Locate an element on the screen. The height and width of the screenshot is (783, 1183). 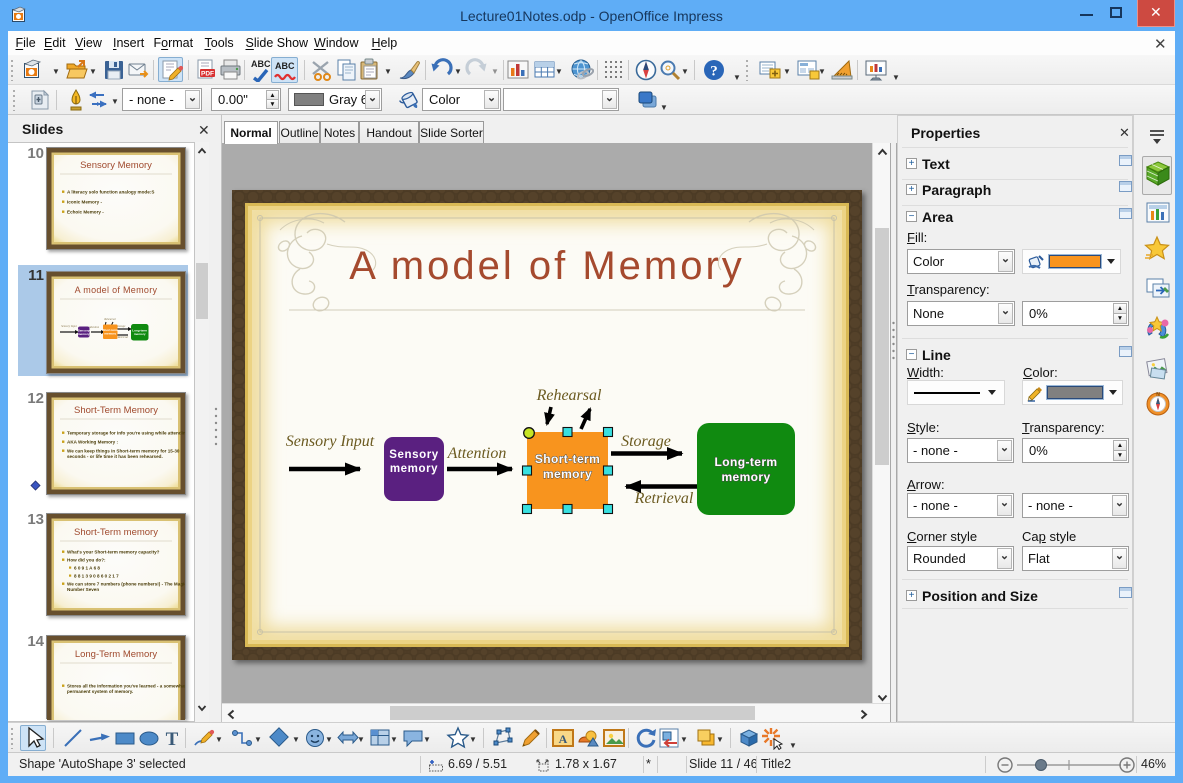
svg-text: AKA Working Memory : is located at coordinates (93, 442).